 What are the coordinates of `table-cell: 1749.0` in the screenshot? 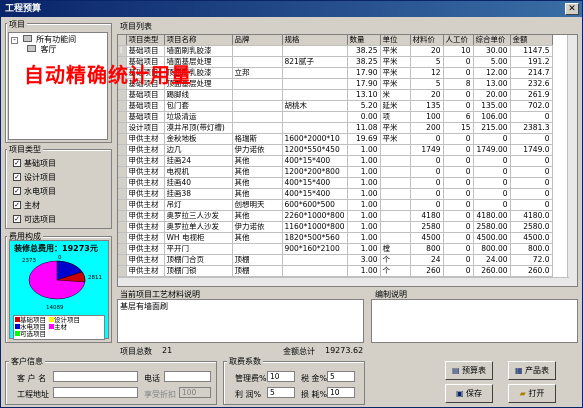 It's located at (531, 150).